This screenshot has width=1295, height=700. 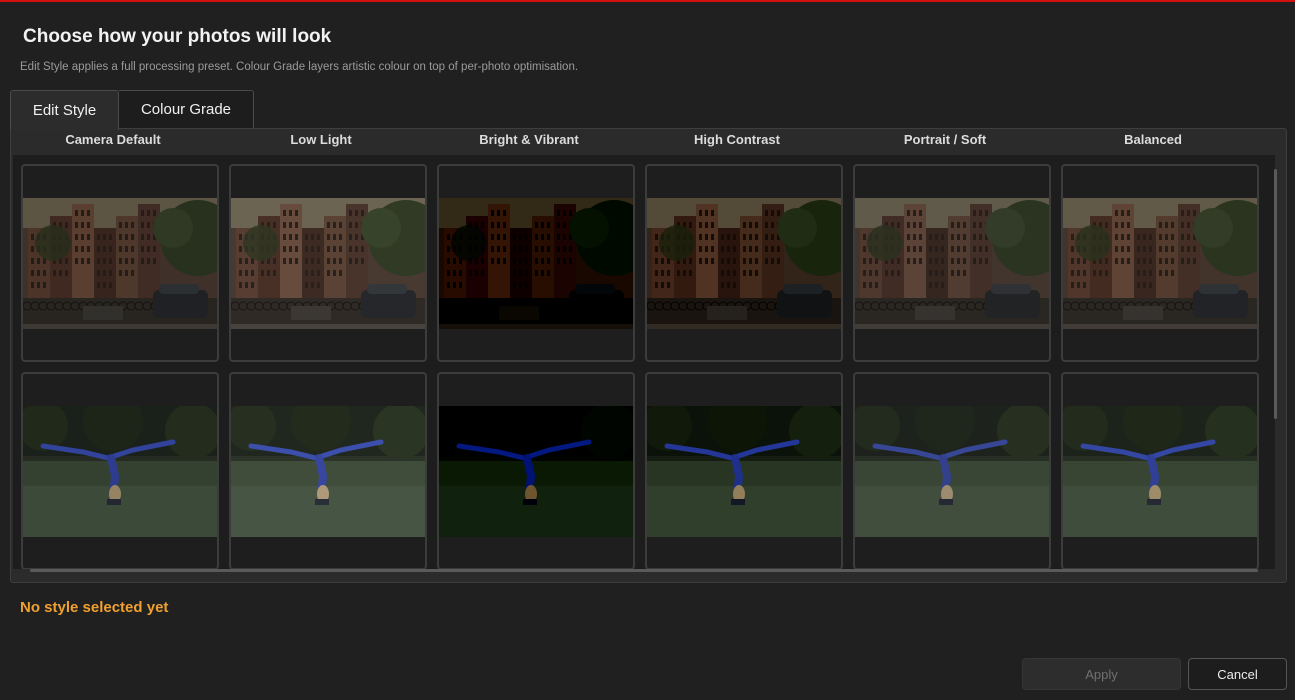 What do you see at coordinates (529, 139) in the screenshot?
I see `style-header-bright-vibrant: Bright & Vibrant` at bounding box center [529, 139].